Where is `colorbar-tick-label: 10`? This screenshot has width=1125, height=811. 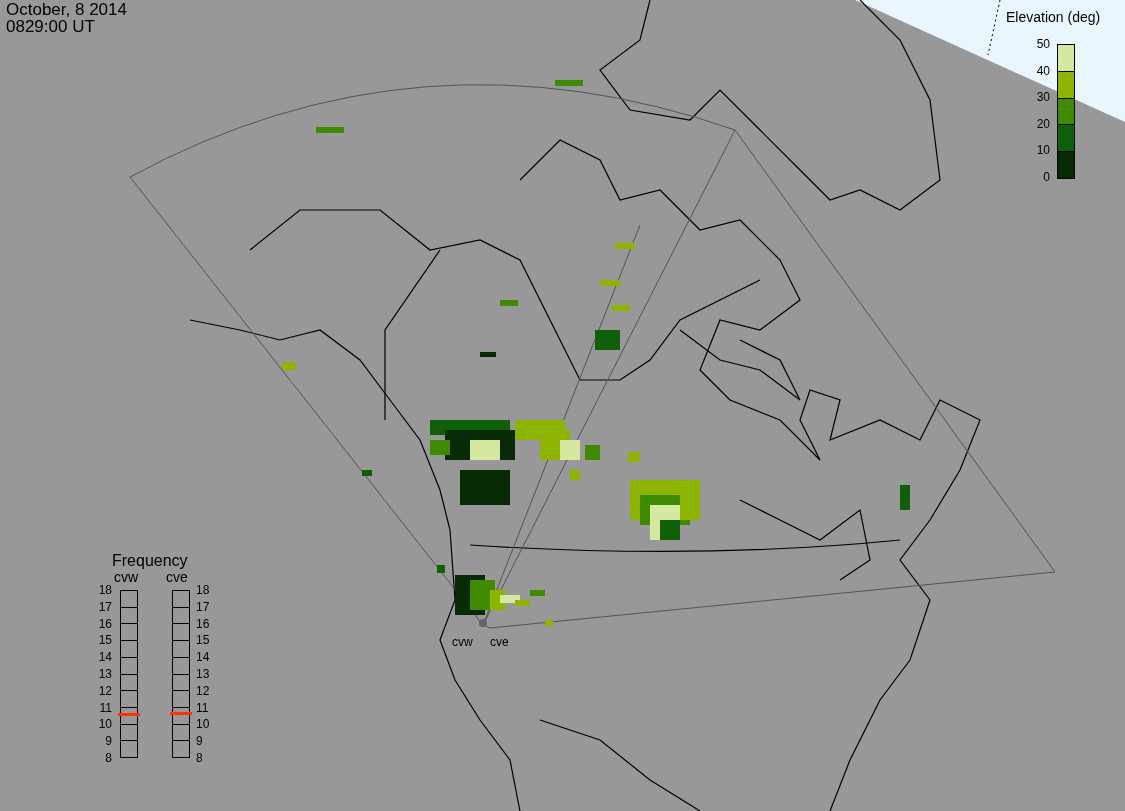
colorbar-tick-label: 10 is located at coordinates (1042, 150).